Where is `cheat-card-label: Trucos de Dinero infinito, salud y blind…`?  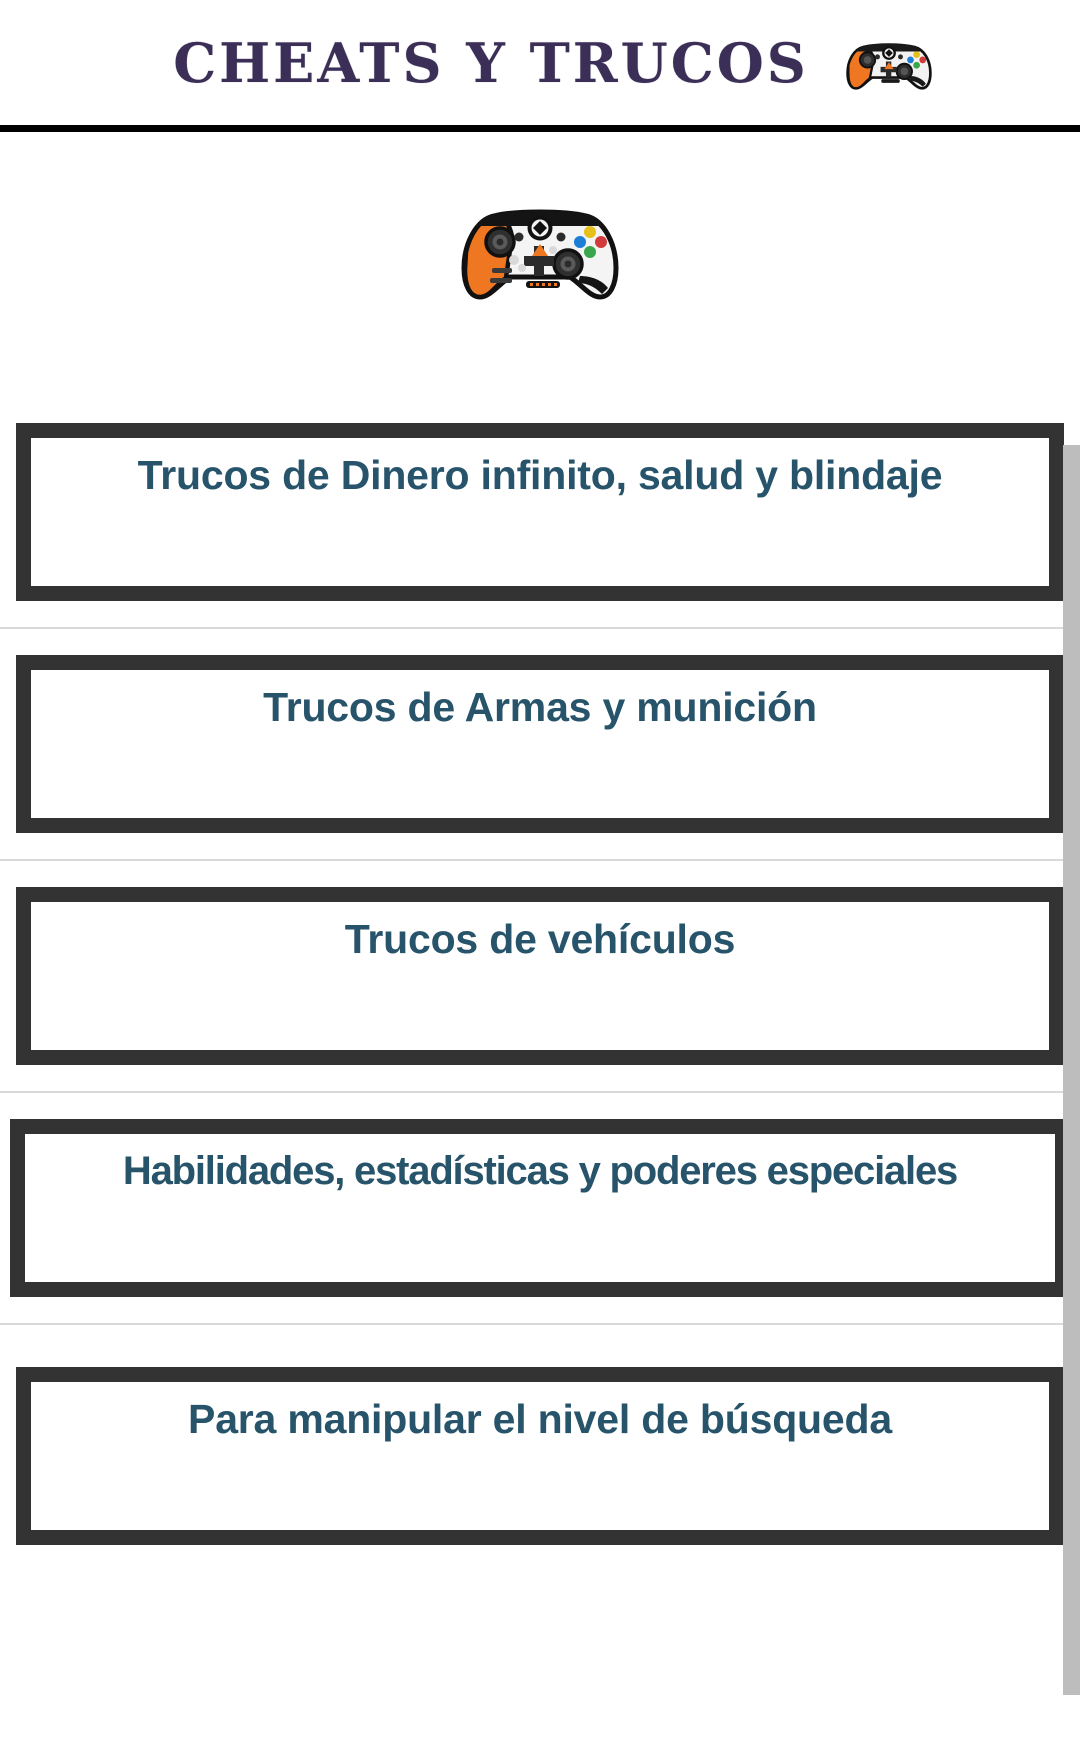
cheat-card-label: Trucos de Dinero infinito, salud y blind… is located at coordinates (540, 475).